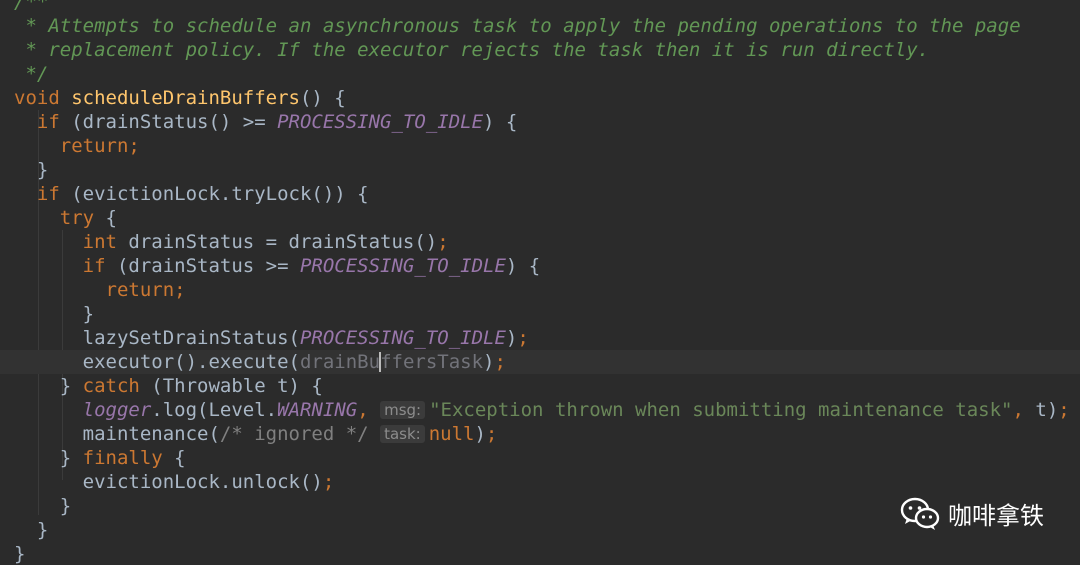  Describe the element at coordinates (540, 194) in the screenshot. I see `code-line: if (evictionLock.tryLock()) {` at that location.